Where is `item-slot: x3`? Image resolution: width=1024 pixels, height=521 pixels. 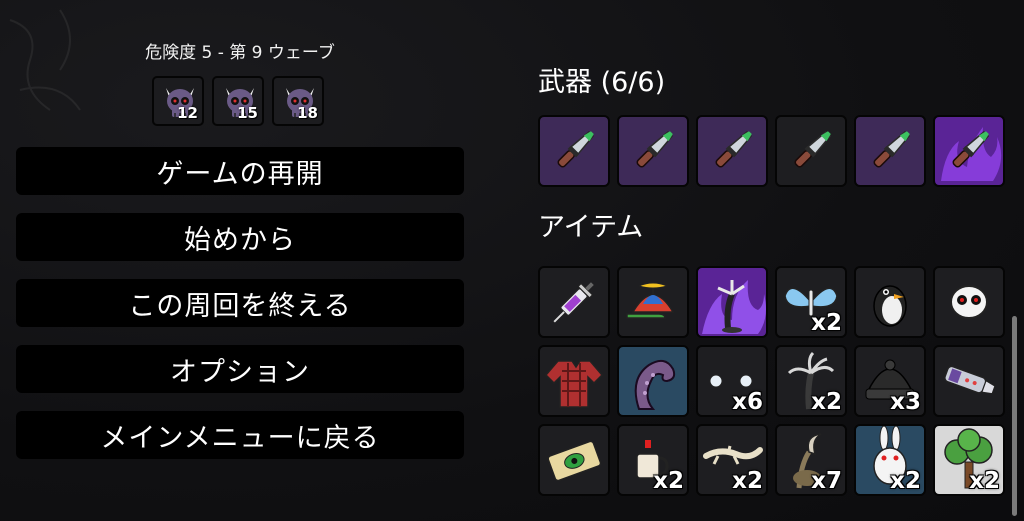
item-slot: x3 is located at coordinates (890, 381).